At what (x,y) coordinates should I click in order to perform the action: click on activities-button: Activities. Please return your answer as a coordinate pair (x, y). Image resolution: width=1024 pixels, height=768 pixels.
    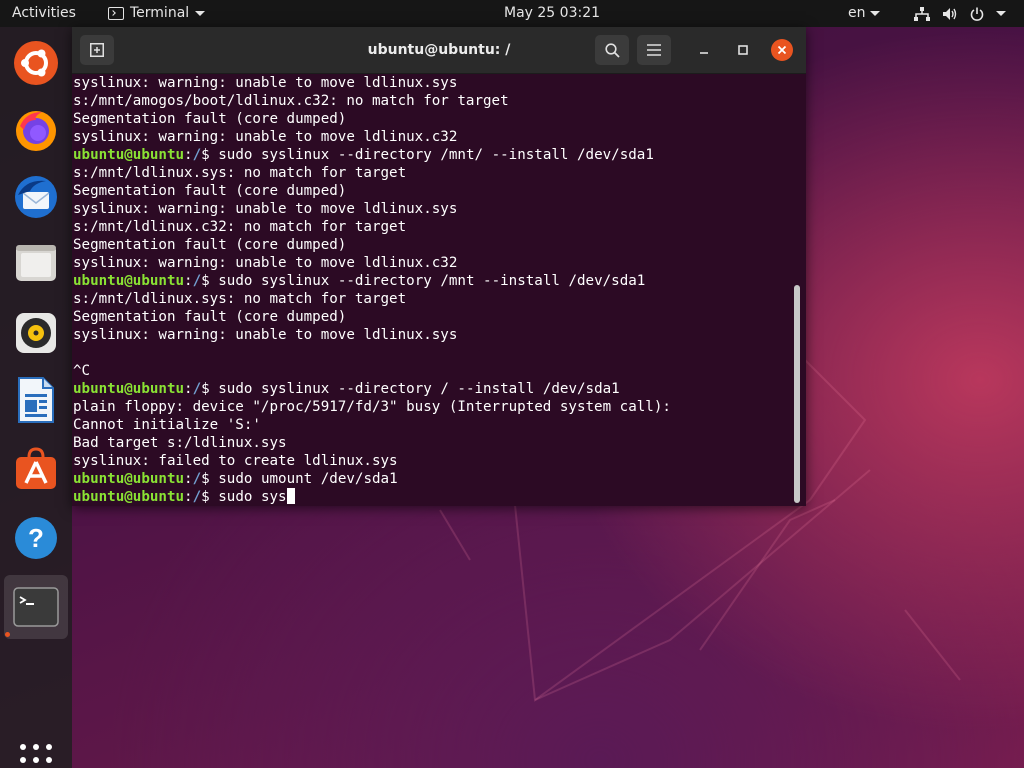
    Looking at the image, I should click on (44, 13).